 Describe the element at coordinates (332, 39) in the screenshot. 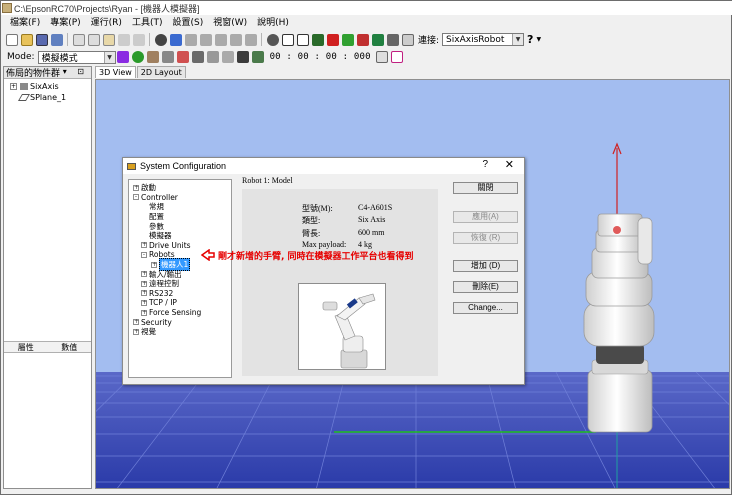

I see `error-icon` at that location.